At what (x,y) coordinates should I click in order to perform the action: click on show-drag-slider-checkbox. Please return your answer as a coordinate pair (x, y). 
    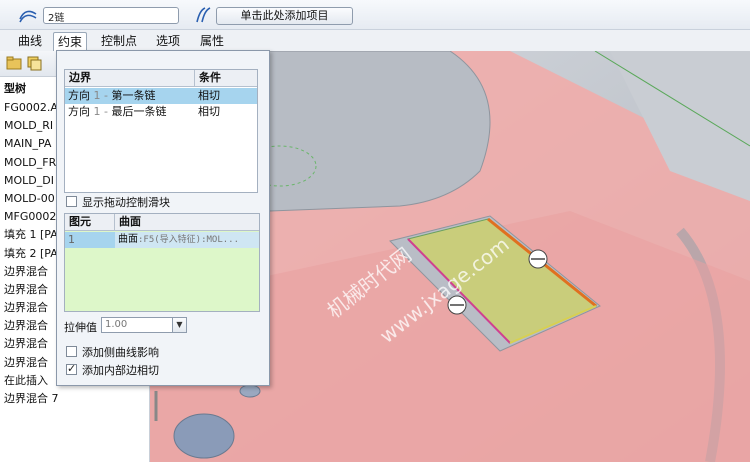
    Looking at the image, I should click on (71, 201).